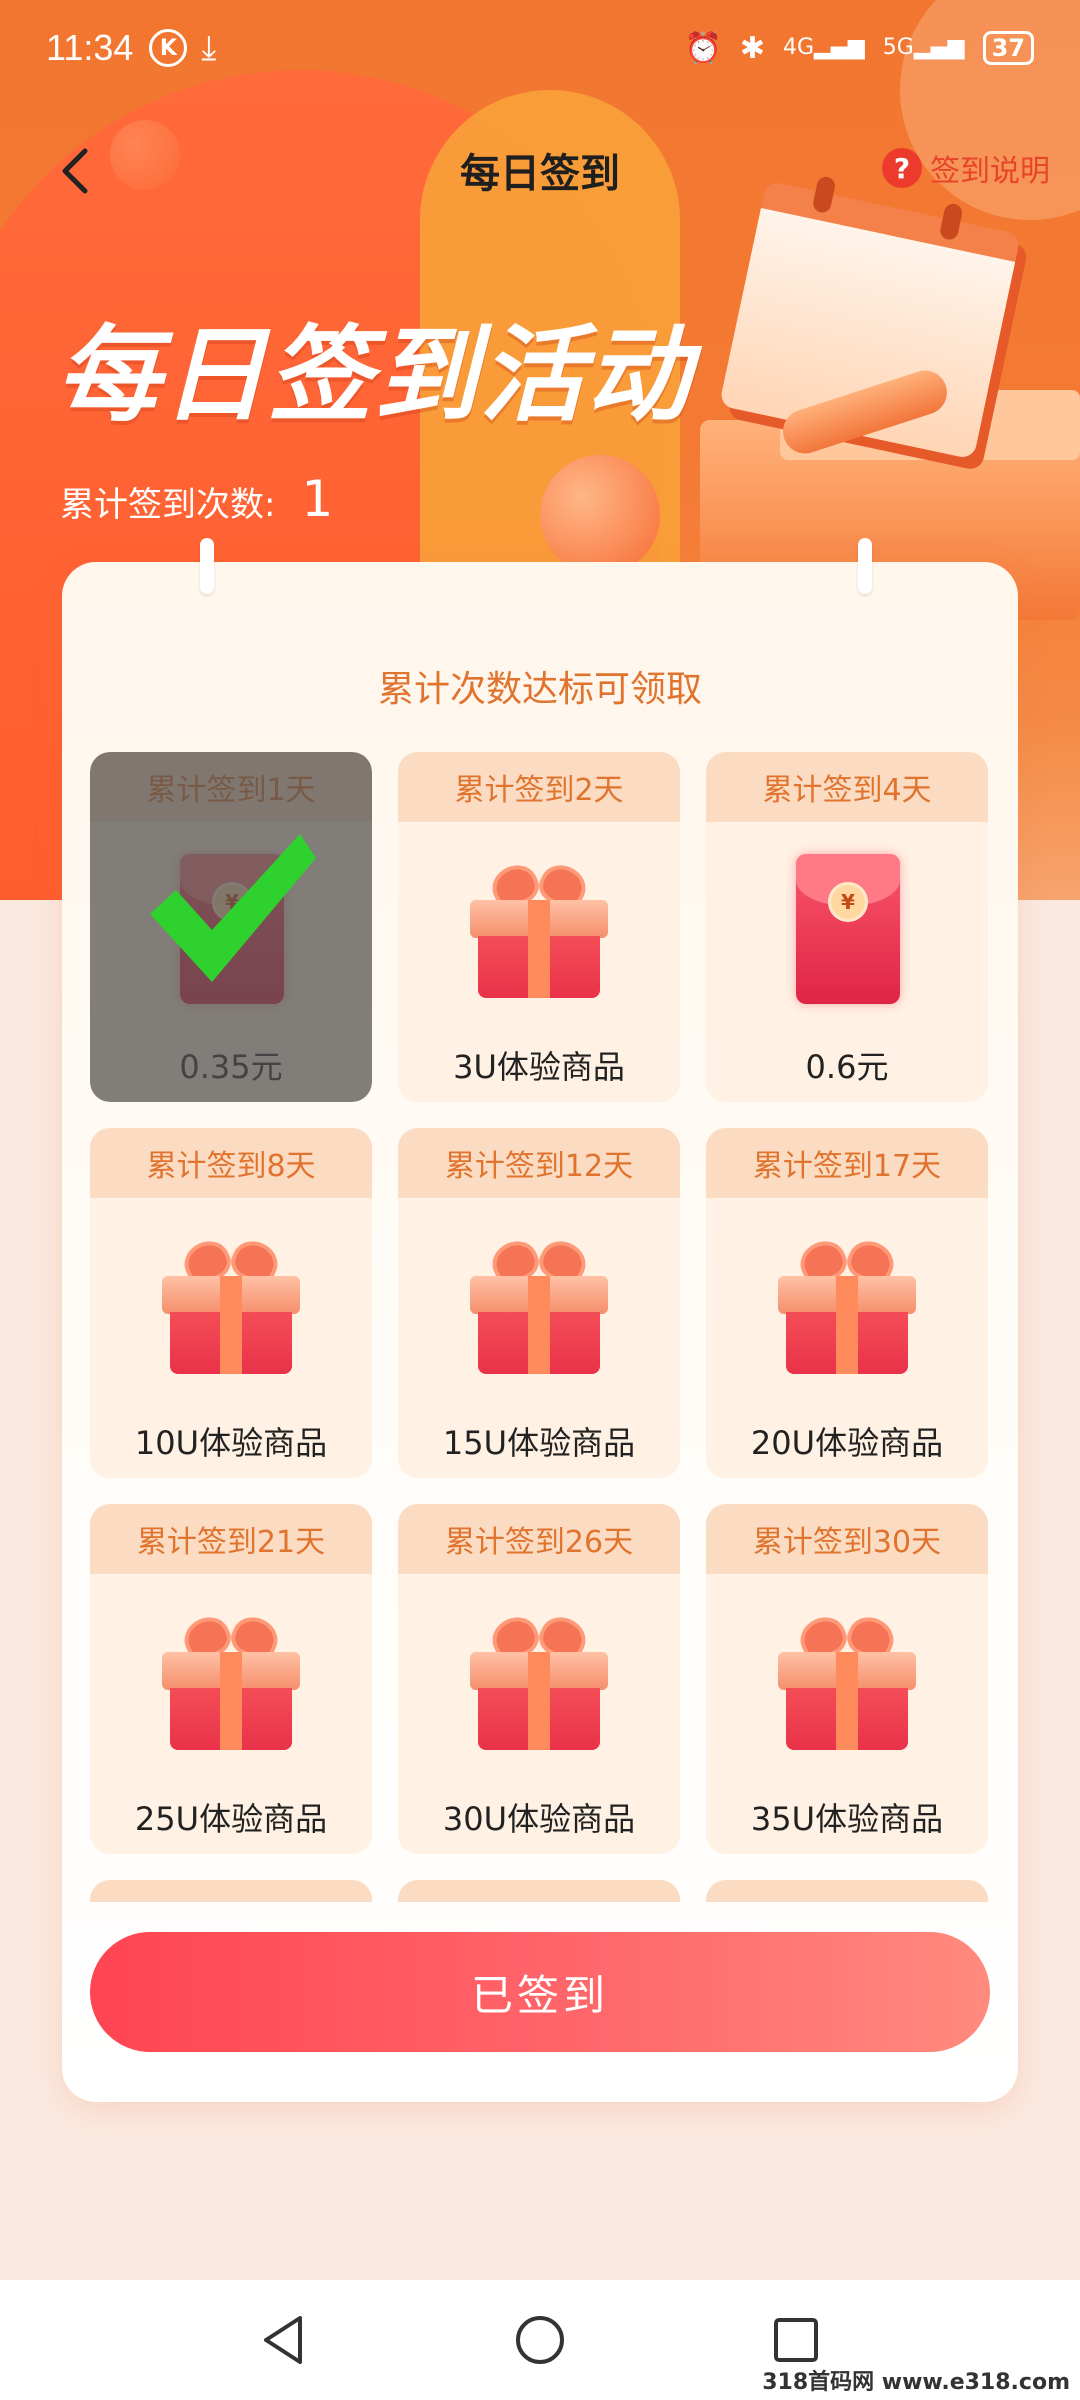 This screenshot has height=2400, width=1080. I want to click on back-button, so click(75, 171).